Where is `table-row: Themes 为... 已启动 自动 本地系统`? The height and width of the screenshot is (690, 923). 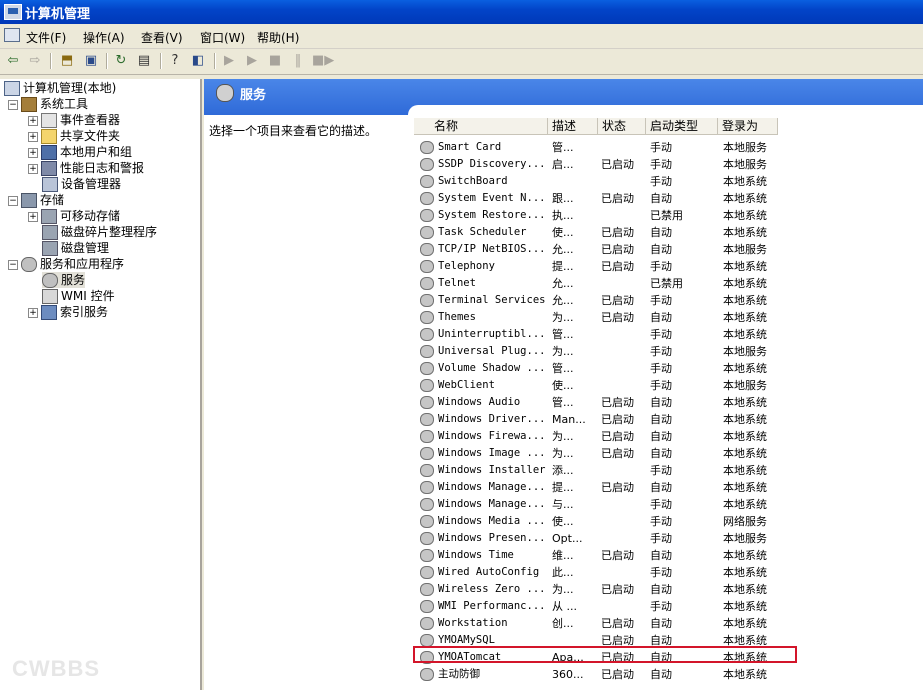
table-row: Themes 为... 已启动 自动 本地系统 is located at coordinates (668, 317).